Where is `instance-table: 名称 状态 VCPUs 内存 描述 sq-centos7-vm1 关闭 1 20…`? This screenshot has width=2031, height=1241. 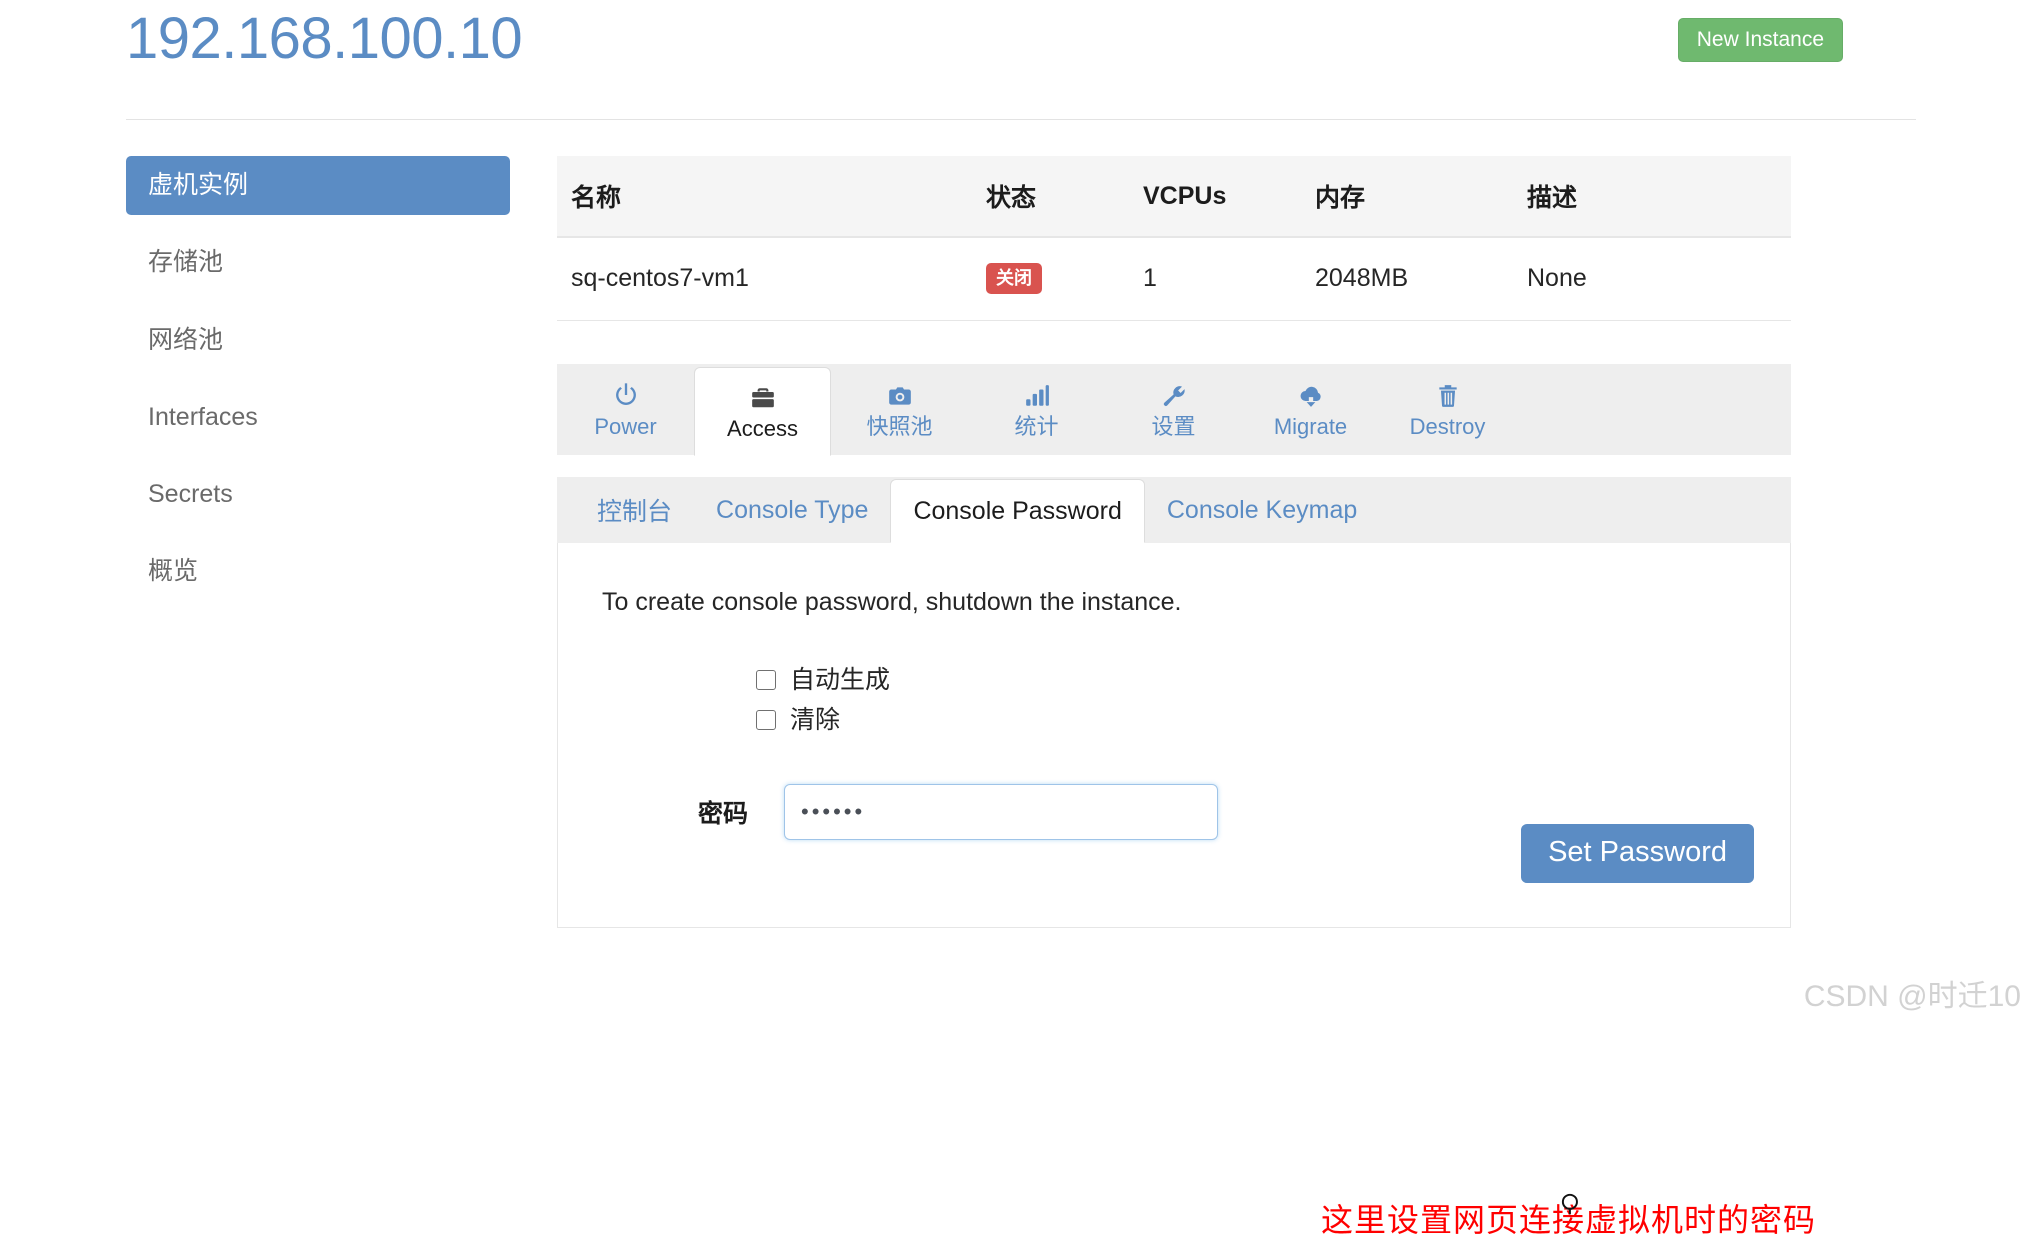 instance-table: 名称 状态 VCPUs 内存 描述 sq-centos7-vm1 关闭 1 20… is located at coordinates (1174, 238).